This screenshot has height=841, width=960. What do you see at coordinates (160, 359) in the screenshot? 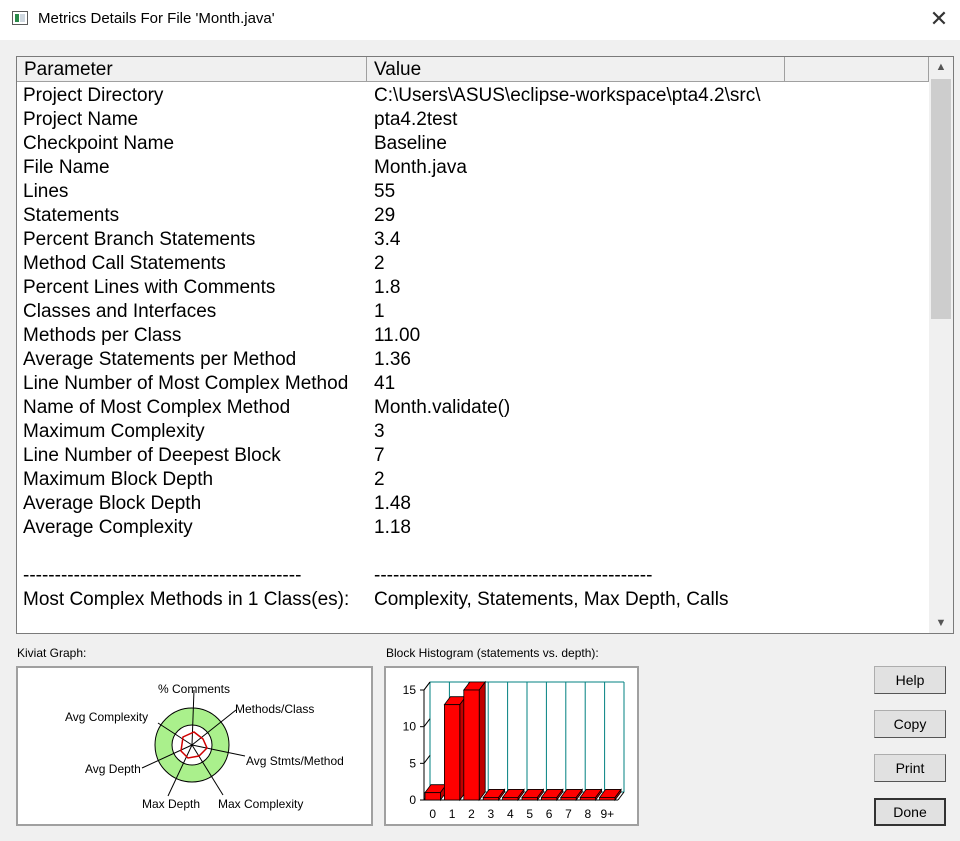
I see `parameter-cell: Average Statements per Method` at bounding box center [160, 359].